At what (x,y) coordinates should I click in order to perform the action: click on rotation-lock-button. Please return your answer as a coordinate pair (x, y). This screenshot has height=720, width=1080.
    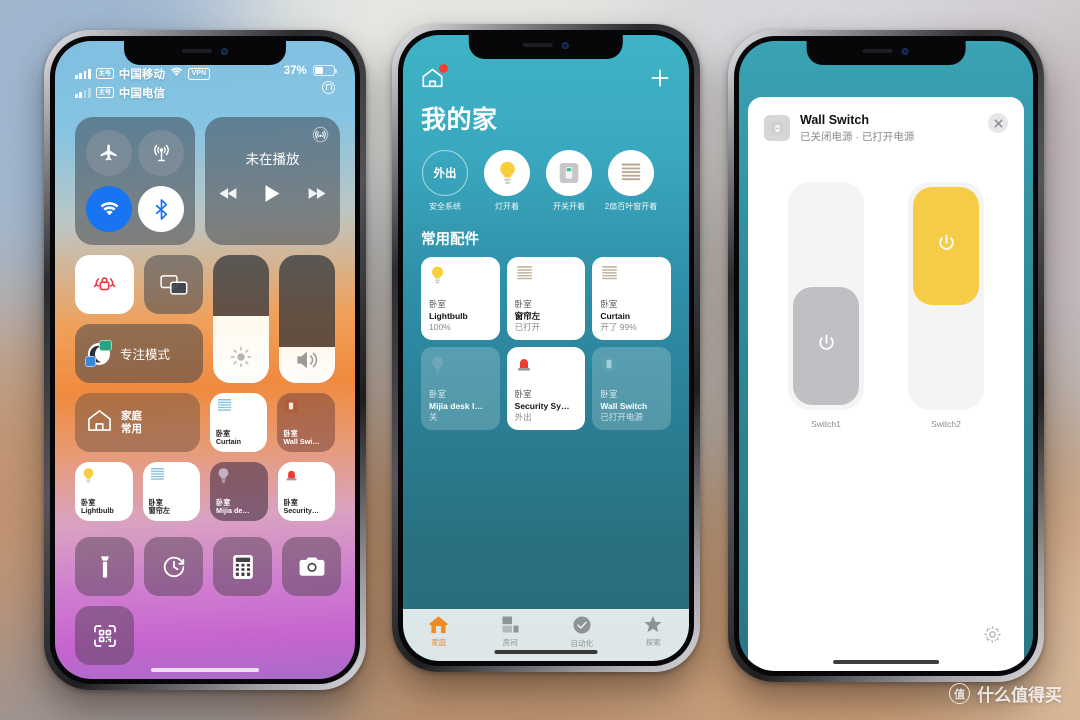
    Looking at the image, I should click on (104, 284).